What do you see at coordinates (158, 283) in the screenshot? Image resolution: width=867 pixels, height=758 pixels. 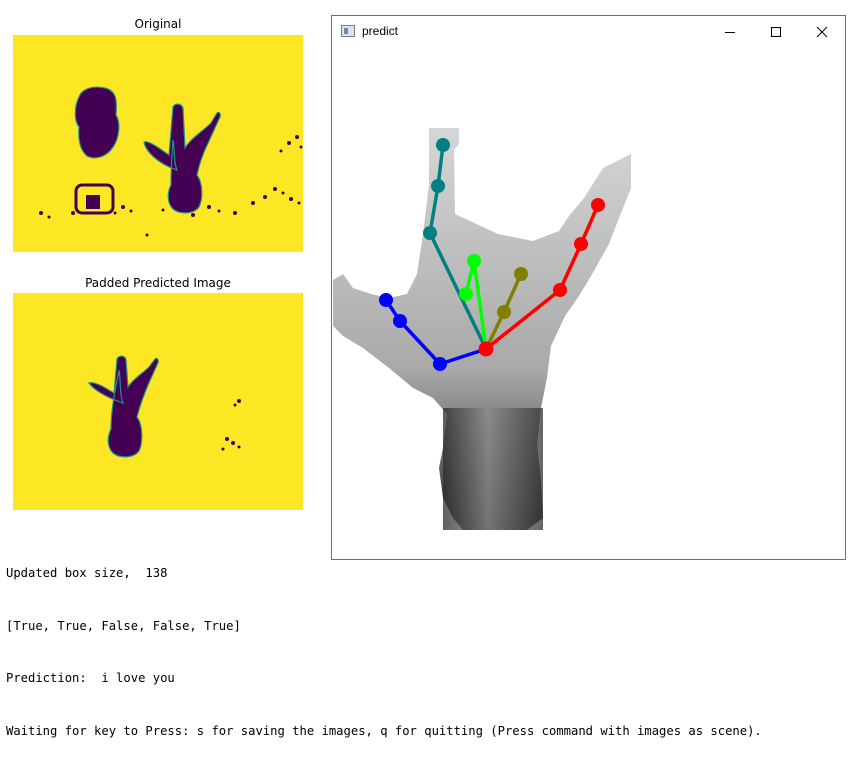 I see `padded-title: Padded Predicted Image` at bounding box center [158, 283].